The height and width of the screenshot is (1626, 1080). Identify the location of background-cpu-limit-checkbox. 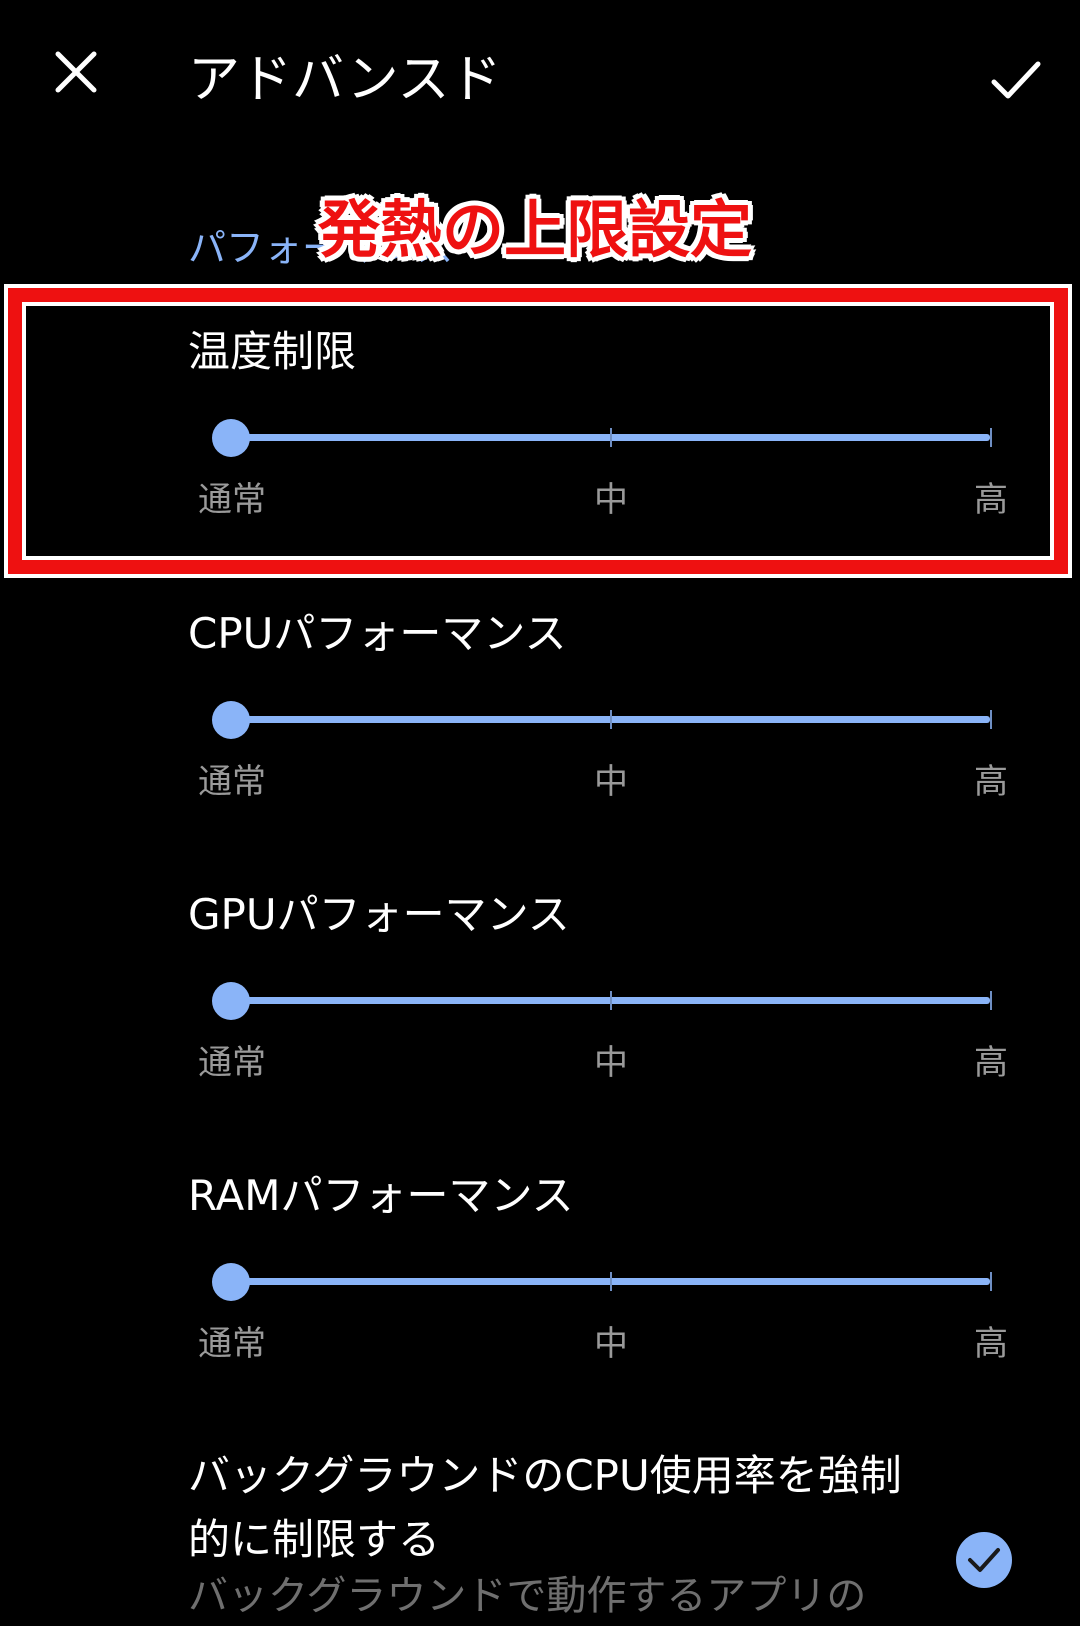
(984, 1560).